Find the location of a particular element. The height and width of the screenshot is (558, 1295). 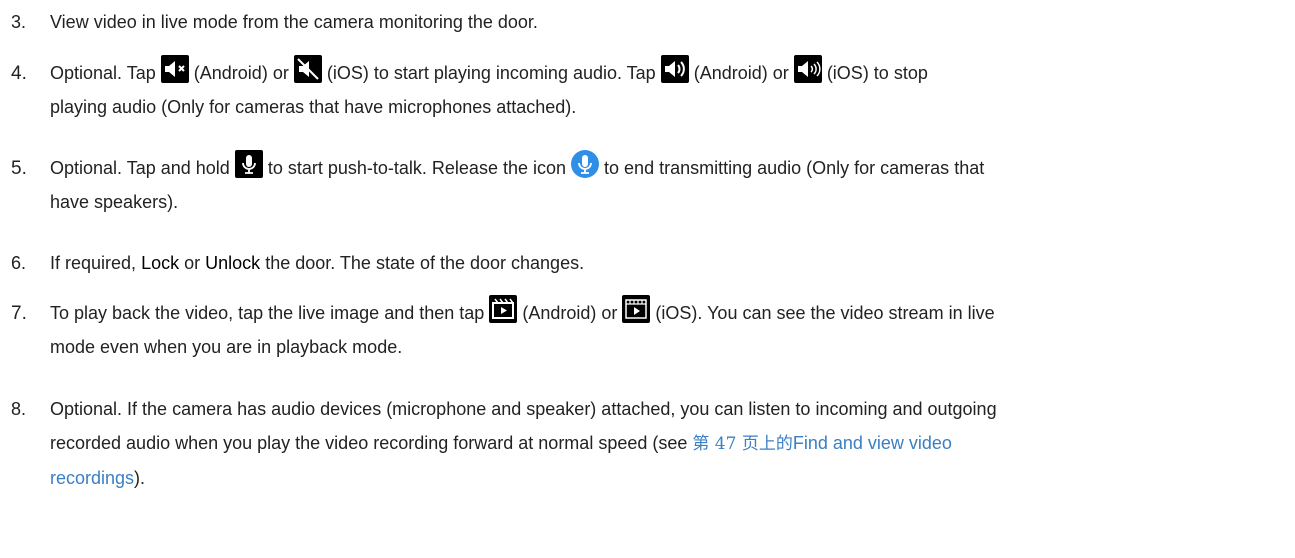

cross-reference-link: Find and view video is located at coordinates (872, 443).